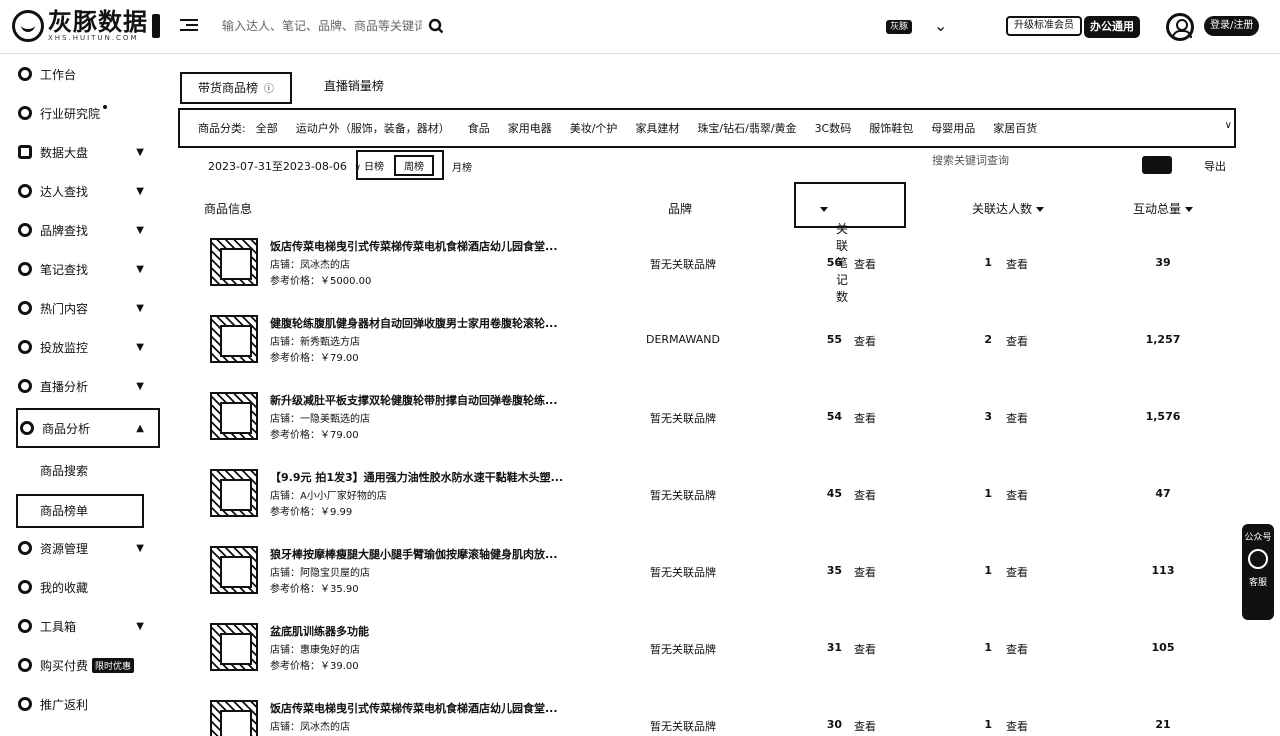 The image size is (1280, 736). I want to click on chevron-up-icon: ▲, so click(140, 428).